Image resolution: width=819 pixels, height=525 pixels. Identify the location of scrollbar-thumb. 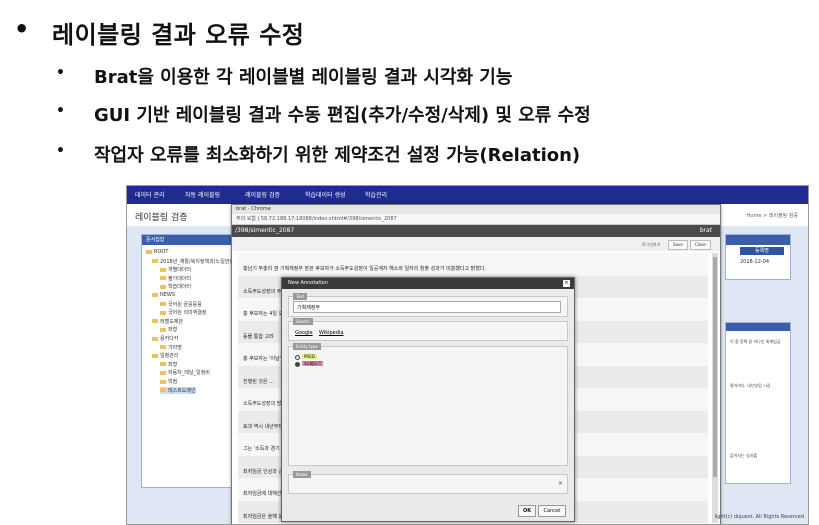
(715, 367).